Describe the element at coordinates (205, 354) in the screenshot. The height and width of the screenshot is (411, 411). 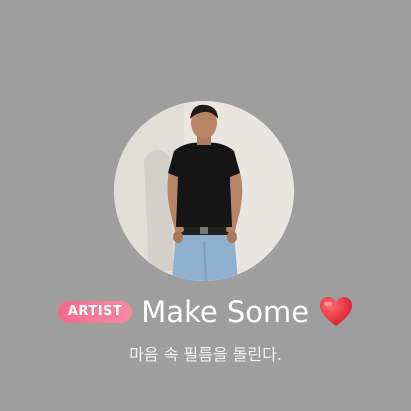
I see `status-message: 마음 속 필름을 돌린다.` at that location.